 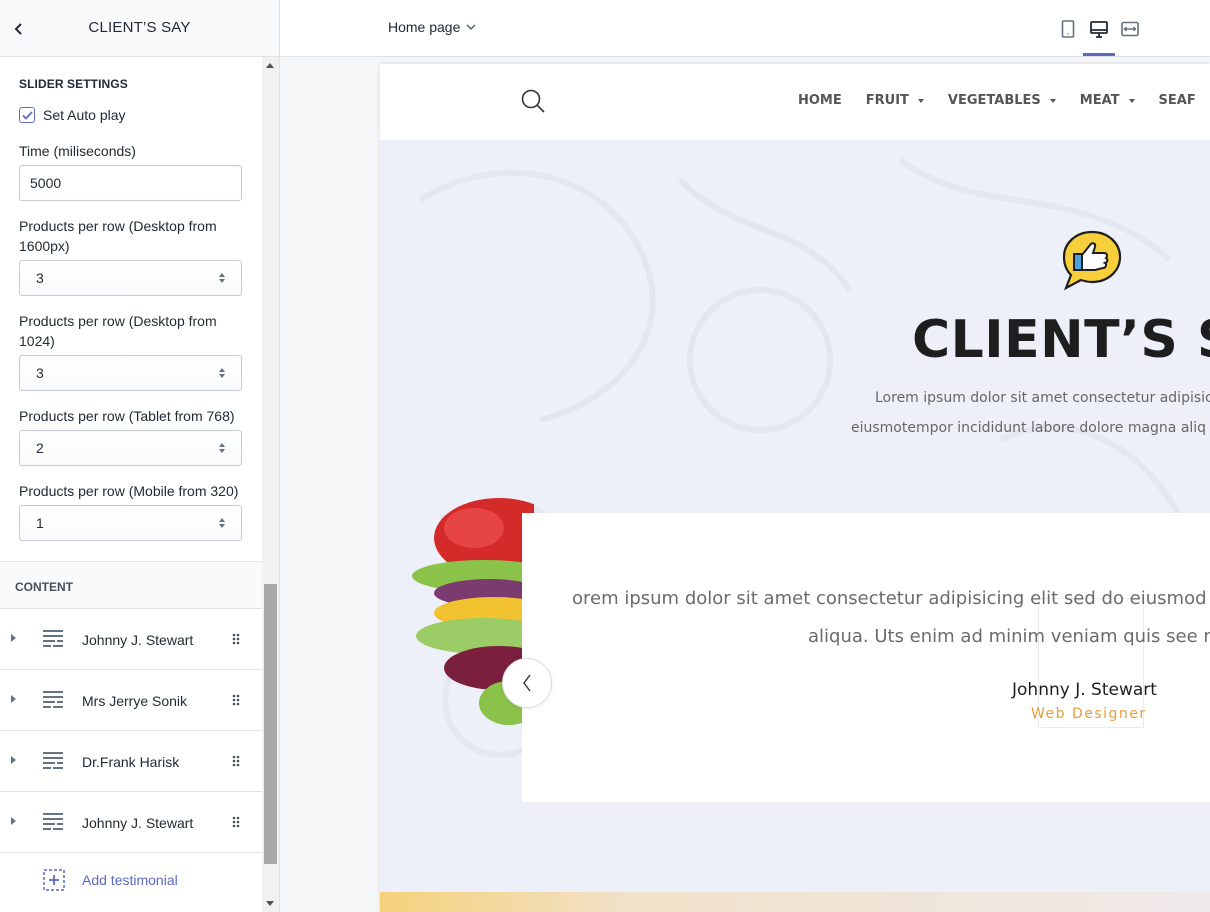 I want to click on mobile-icon, so click(x=1068, y=29).